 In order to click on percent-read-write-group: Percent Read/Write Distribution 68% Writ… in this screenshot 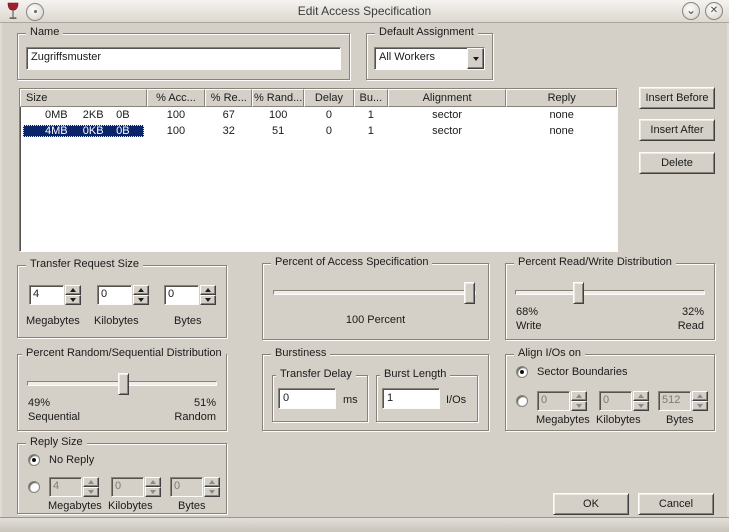, I will do `click(610, 298)`.